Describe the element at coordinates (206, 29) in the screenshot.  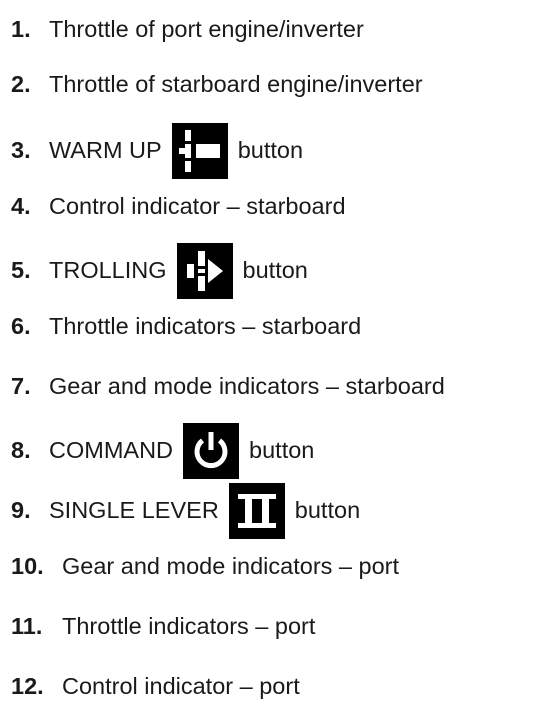
I see `item-text: Throttle of port engine/inverter` at that location.